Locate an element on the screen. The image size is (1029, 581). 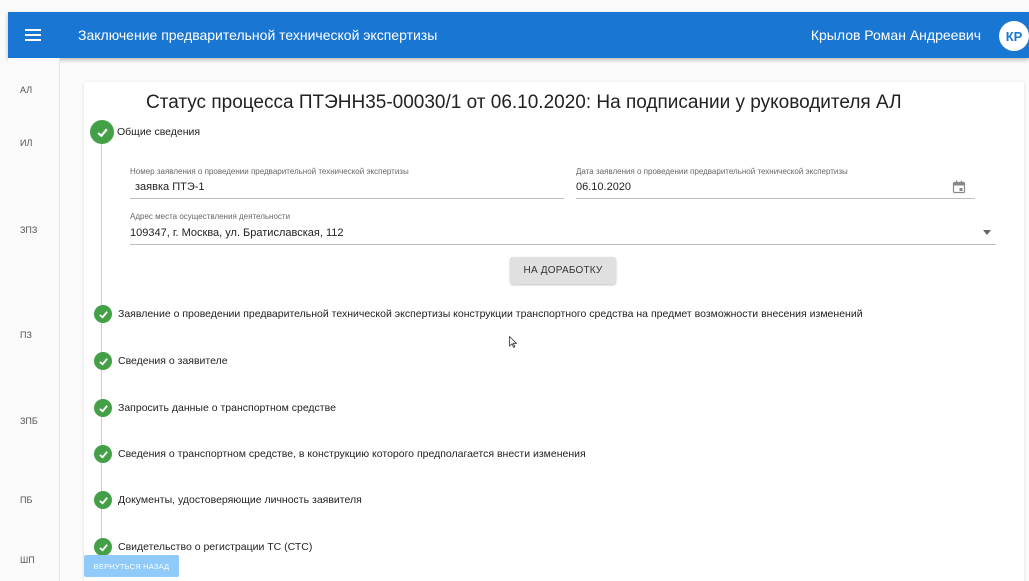
avatar: КР is located at coordinates (1014, 36).